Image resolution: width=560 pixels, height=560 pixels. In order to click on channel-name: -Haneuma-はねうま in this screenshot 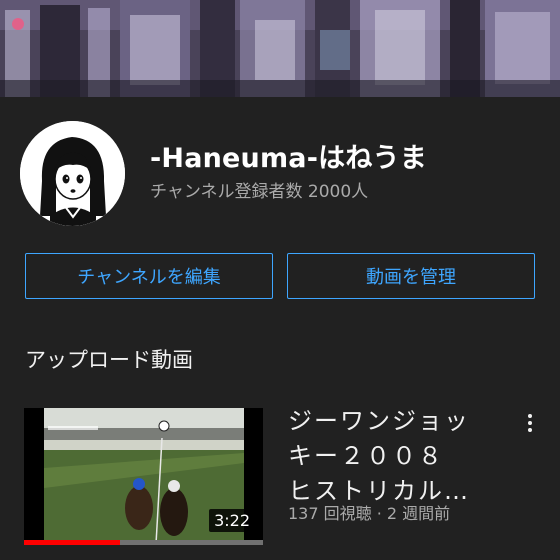, I will do `click(288, 158)`.